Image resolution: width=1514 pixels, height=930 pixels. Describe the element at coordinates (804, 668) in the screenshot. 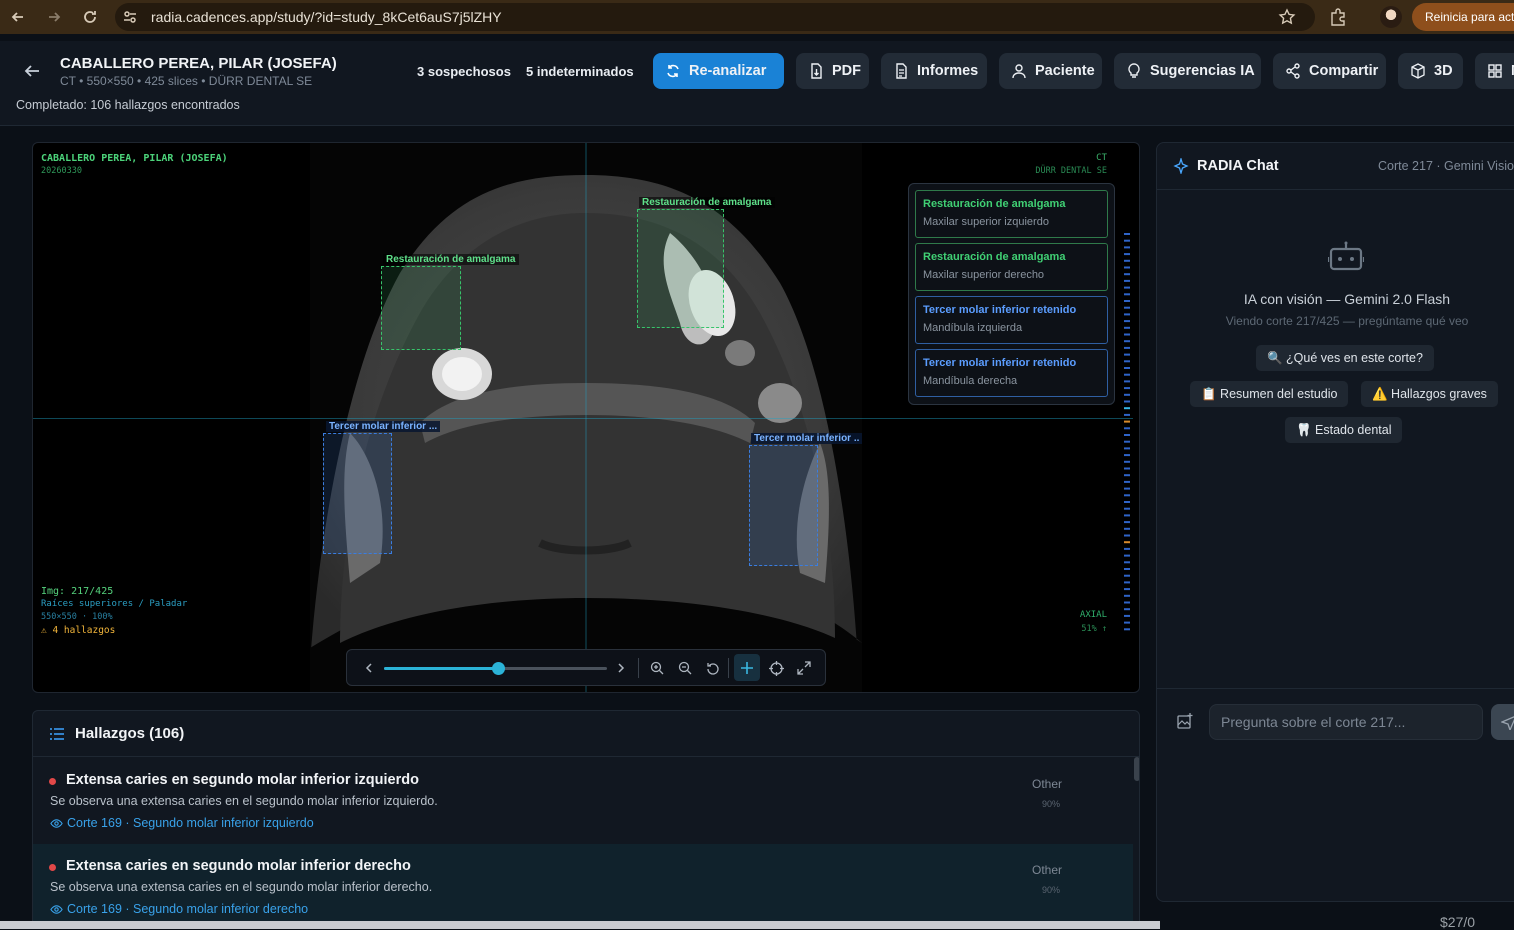

I see `fullscreen-icon` at that location.